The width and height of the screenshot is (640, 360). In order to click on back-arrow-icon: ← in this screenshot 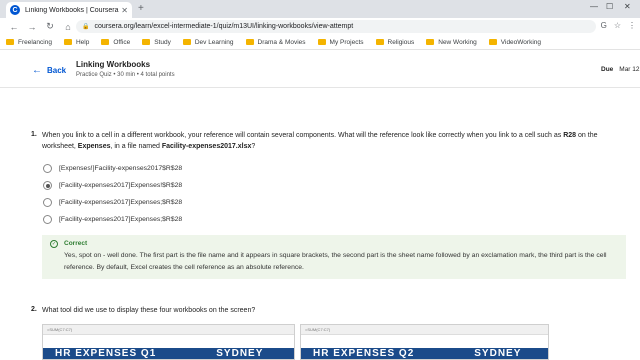, I will do `click(14, 27)`.